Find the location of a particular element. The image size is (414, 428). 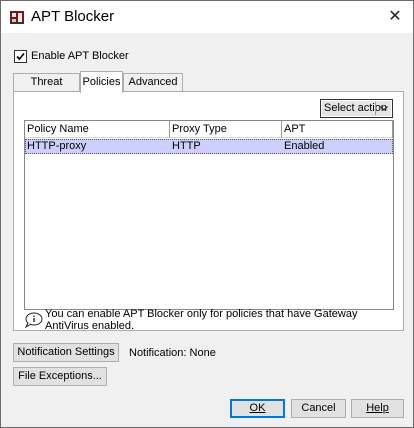

ok-button: OK is located at coordinates (257, 408).